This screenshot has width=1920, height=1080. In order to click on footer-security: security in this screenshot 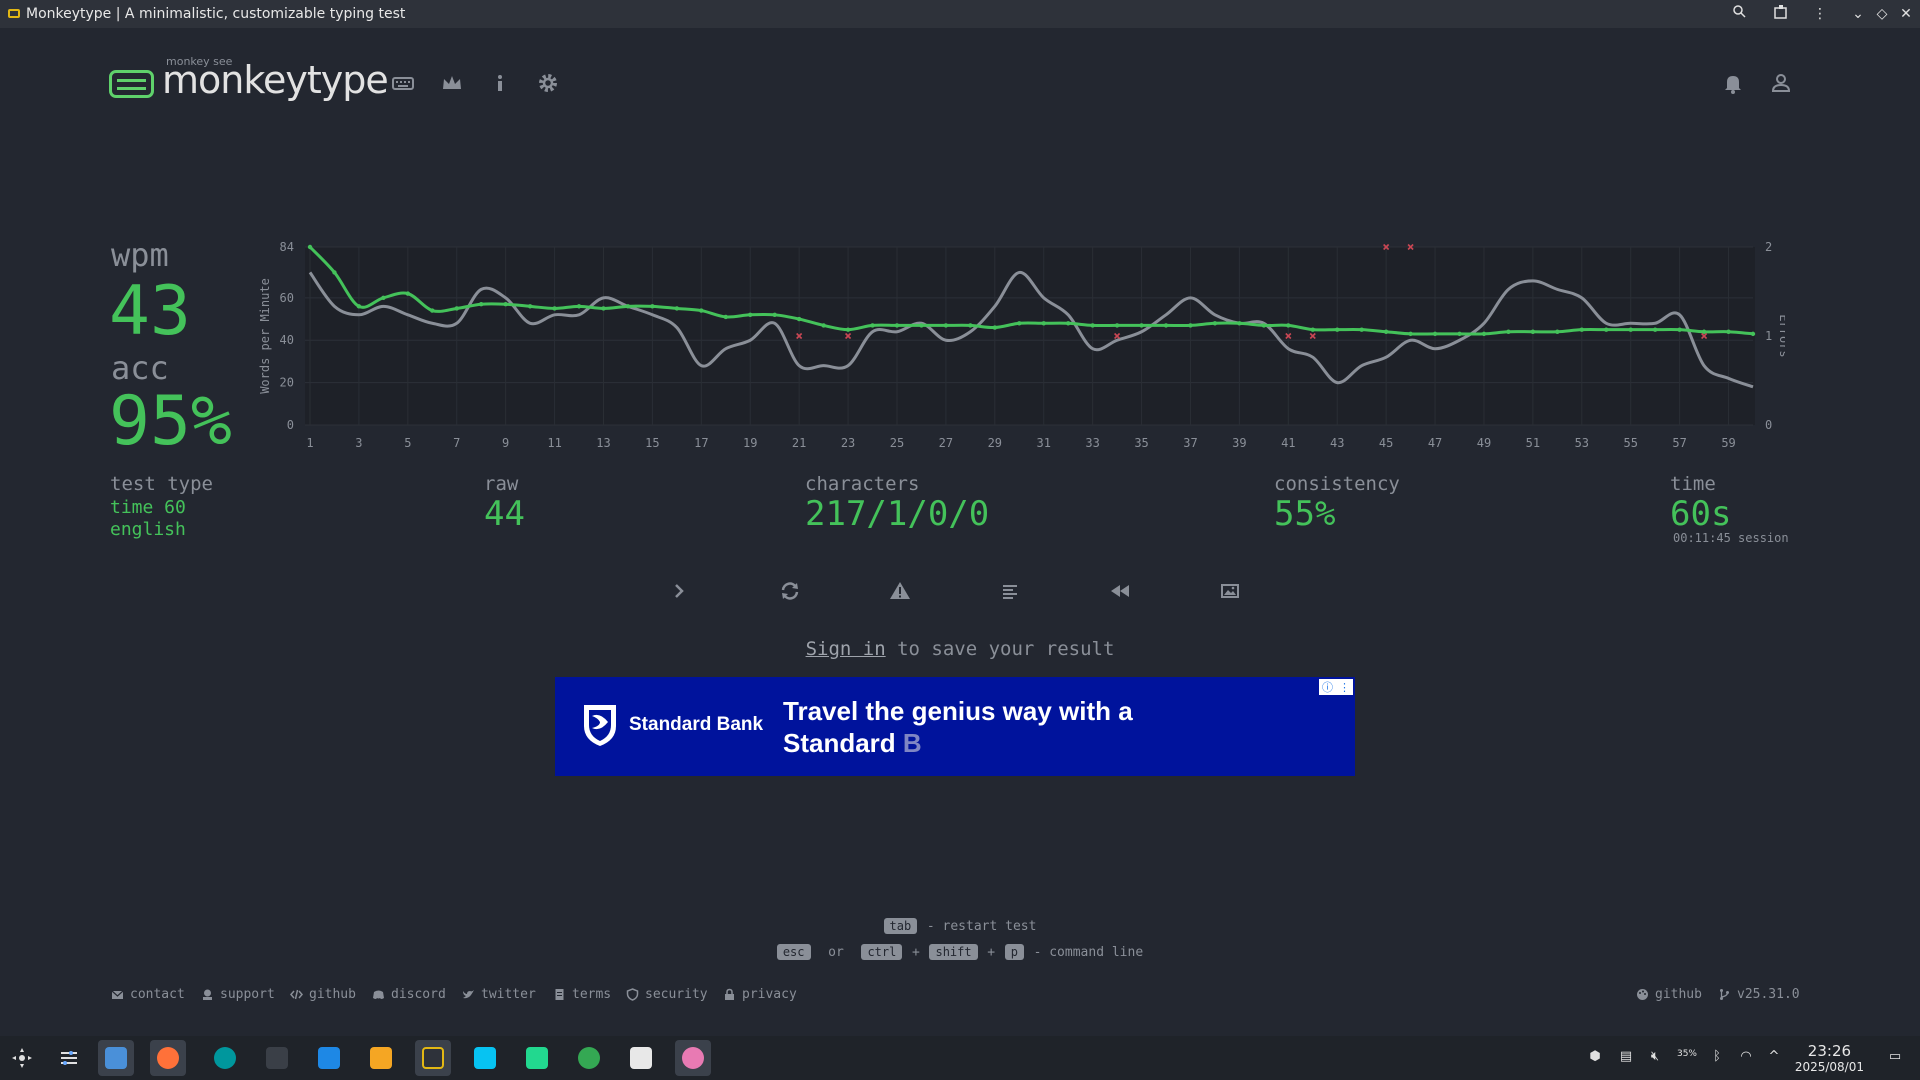, I will do `click(667, 994)`.